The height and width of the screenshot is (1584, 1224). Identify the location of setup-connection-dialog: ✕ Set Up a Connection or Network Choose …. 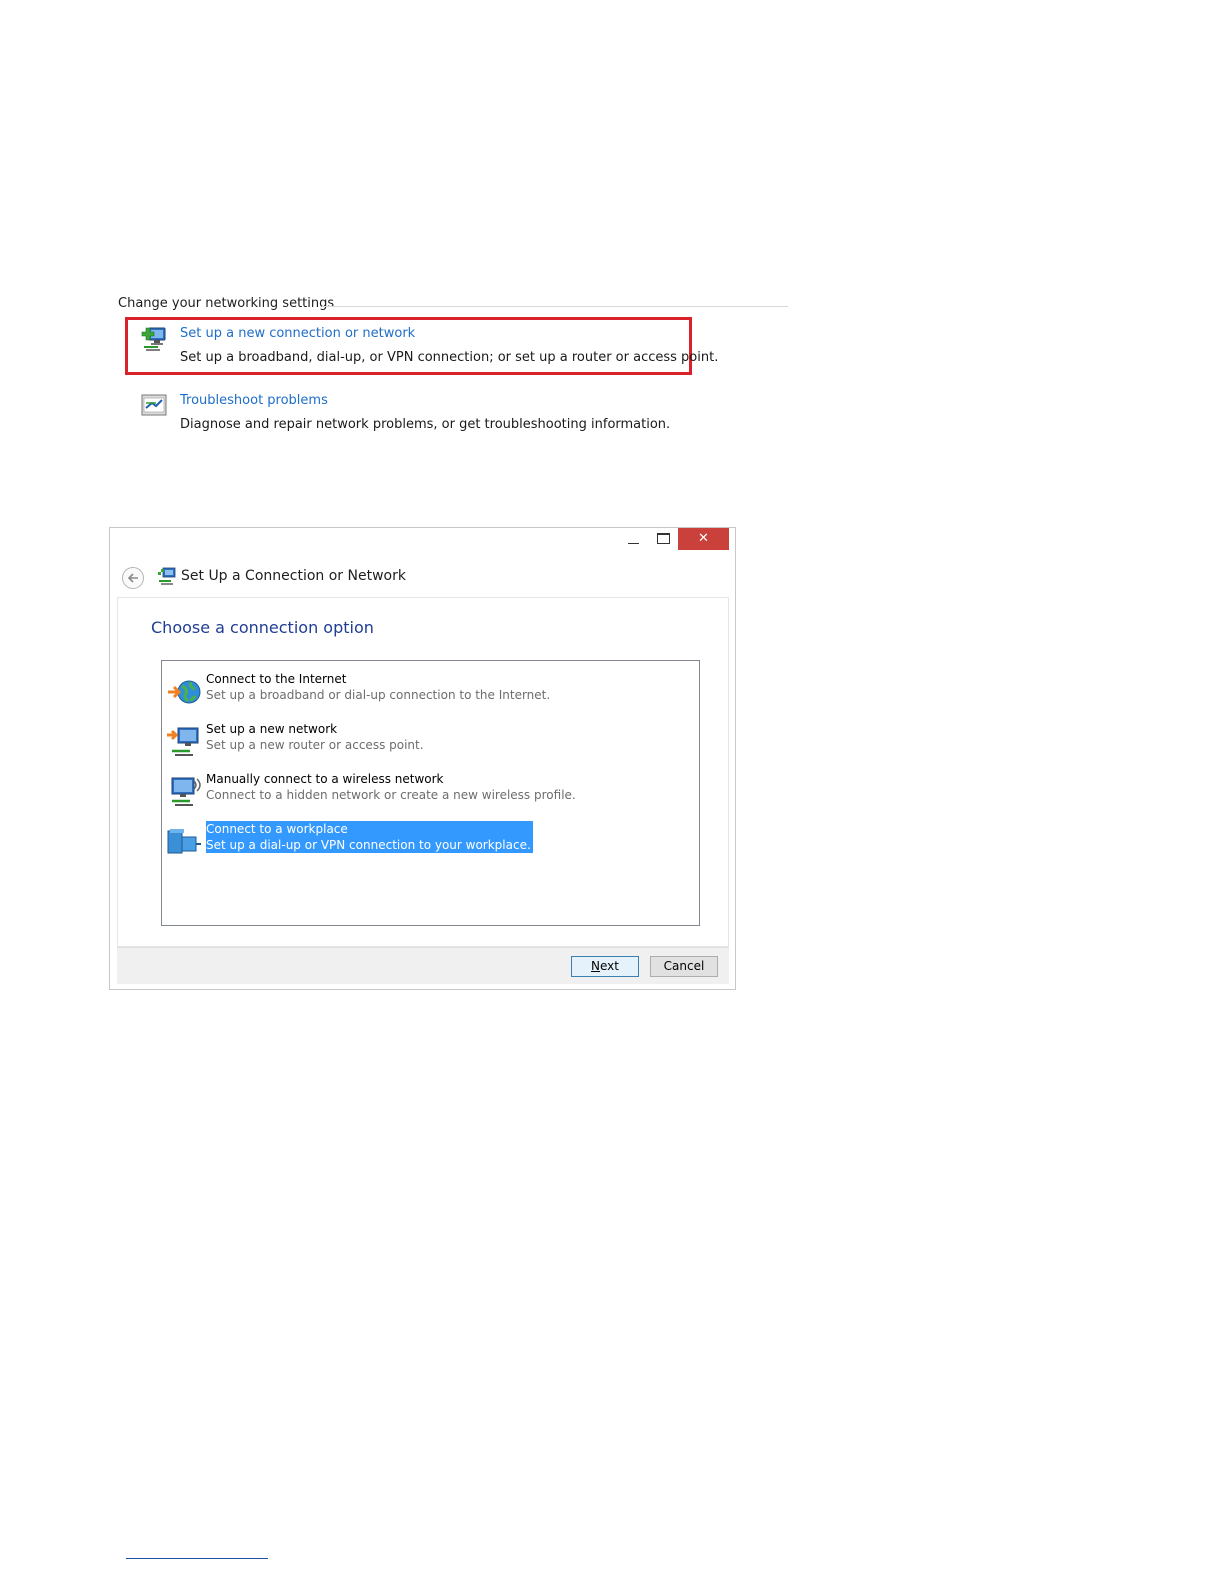
(422, 758).